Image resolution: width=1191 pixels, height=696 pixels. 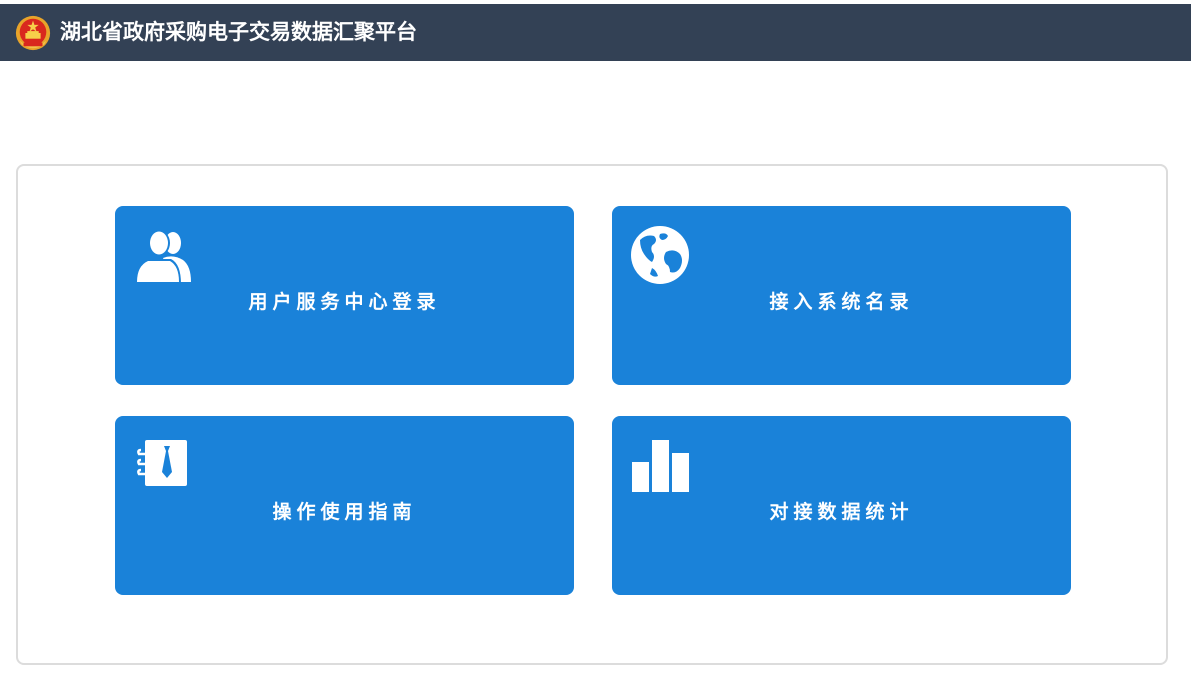 I want to click on bar-chart-icon, so click(x=660, y=466).